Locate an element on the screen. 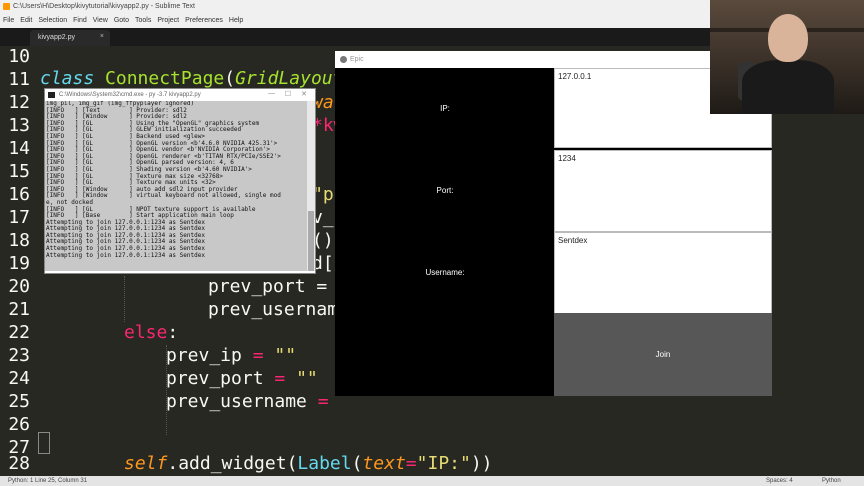 The image size is (864, 486). code-line-21: prev_usernam is located at coordinates (273, 309).